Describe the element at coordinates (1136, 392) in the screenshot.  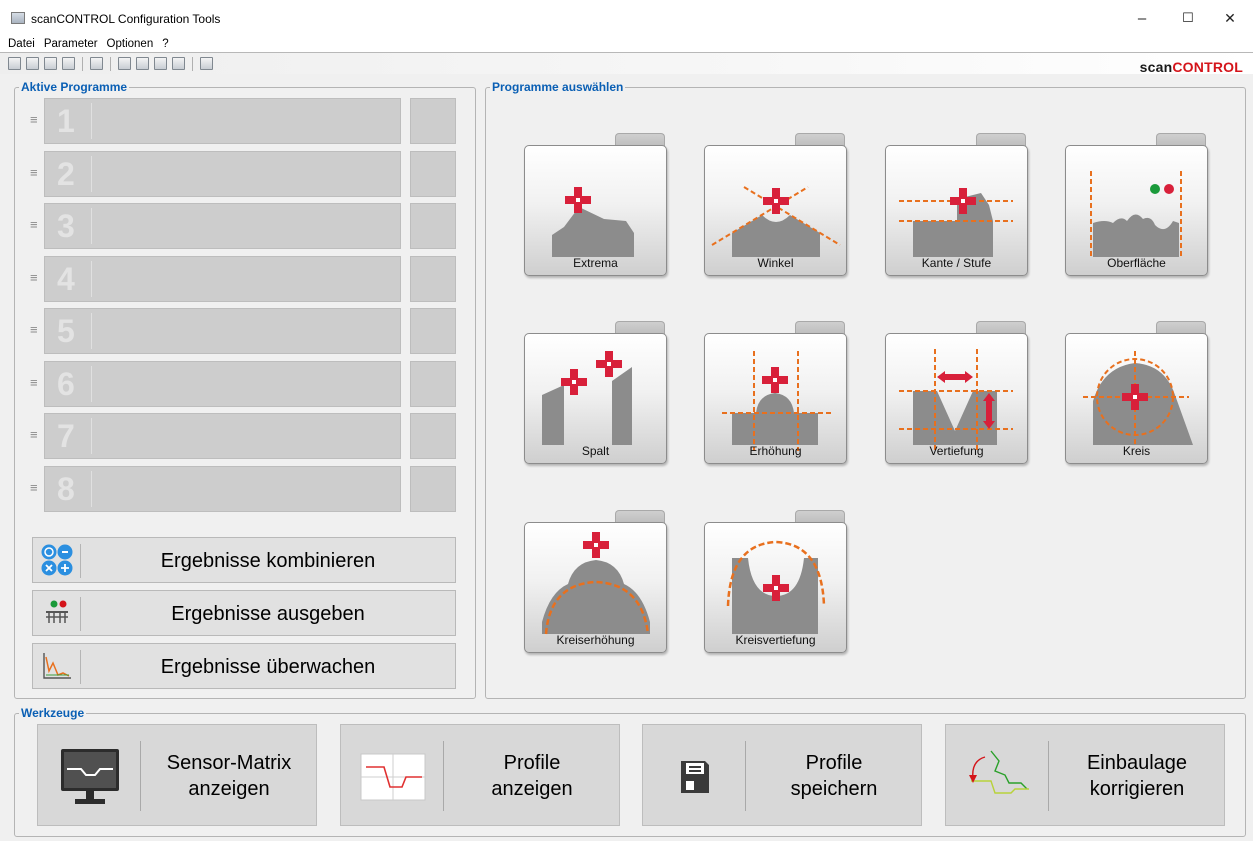
I see `program-kreis: Kreis` at that location.